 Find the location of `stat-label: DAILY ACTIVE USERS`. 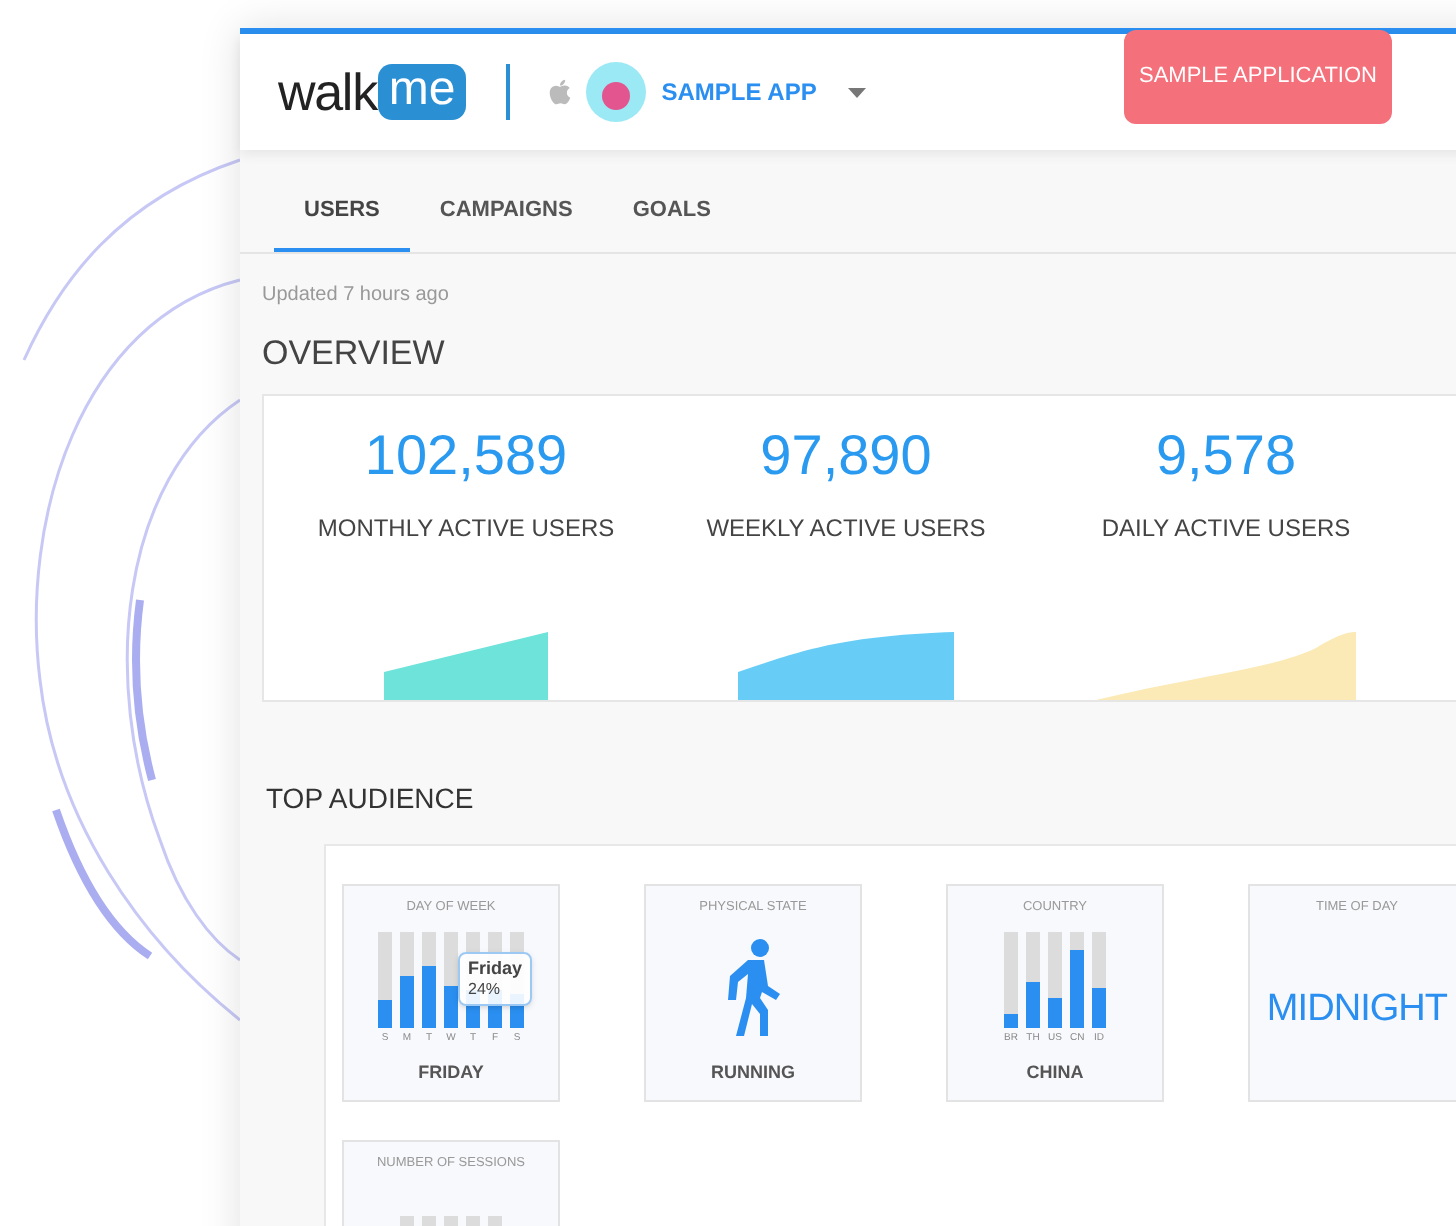

stat-label: DAILY ACTIVE USERS is located at coordinates (1226, 529).